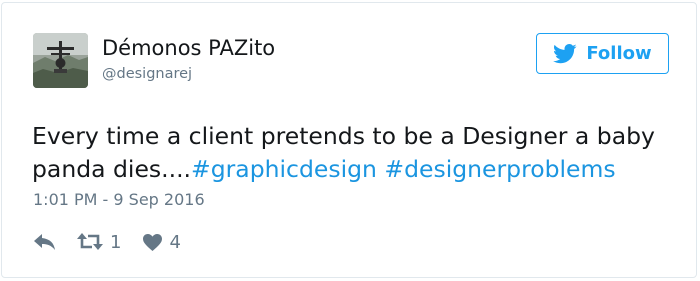 Image resolution: width=700 pixels, height=281 pixels. What do you see at coordinates (188, 48) in the screenshot?
I see `author-display-name: Démonos PAZito` at bounding box center [188, 48].